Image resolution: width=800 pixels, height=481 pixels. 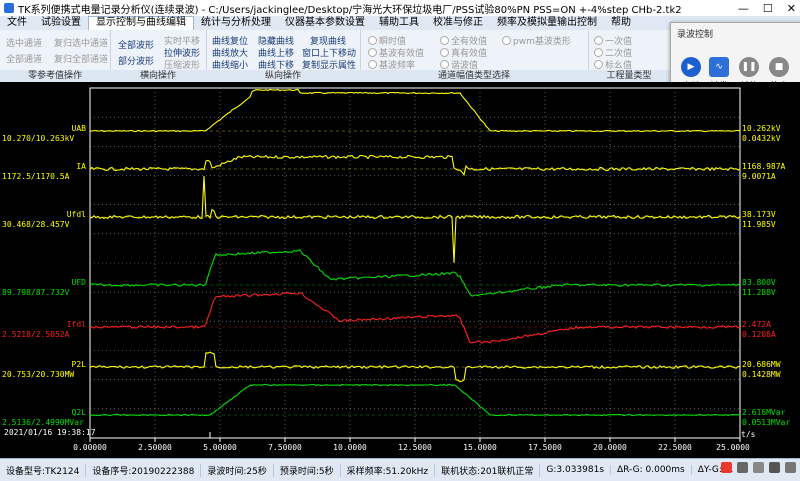 I want to click on keyboard-icon, so click(x=758, y=467).